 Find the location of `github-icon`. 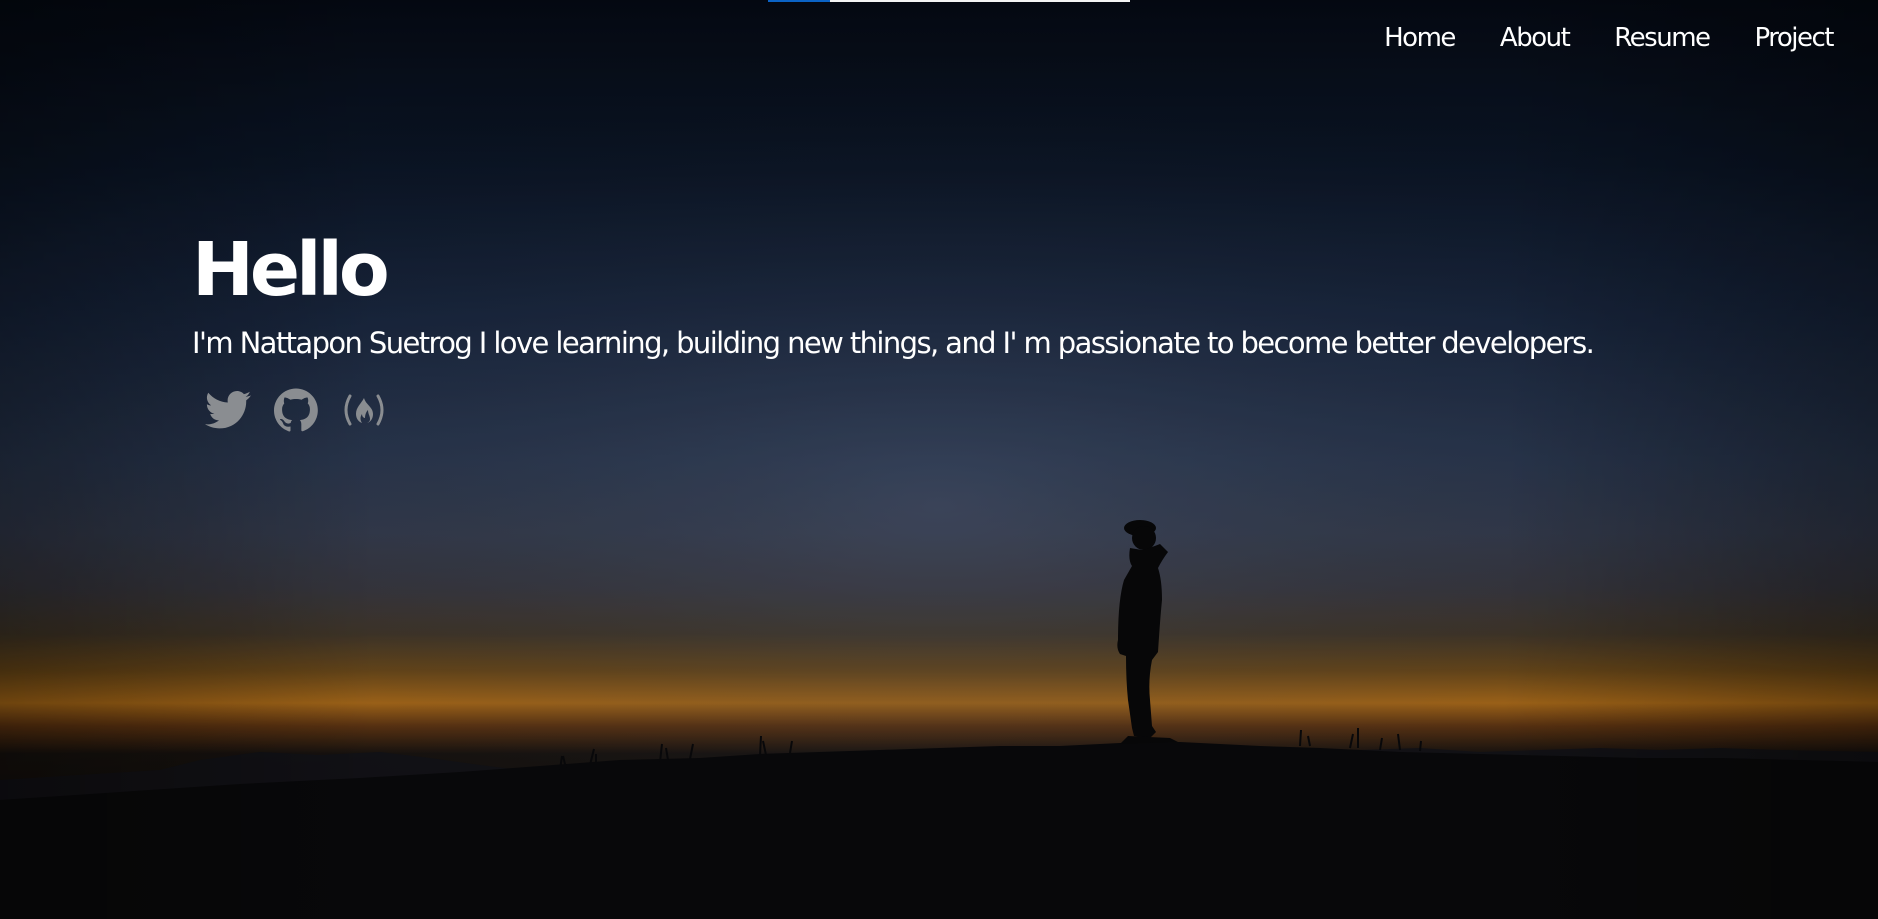

github-icon is located at coordinates (296, 410).